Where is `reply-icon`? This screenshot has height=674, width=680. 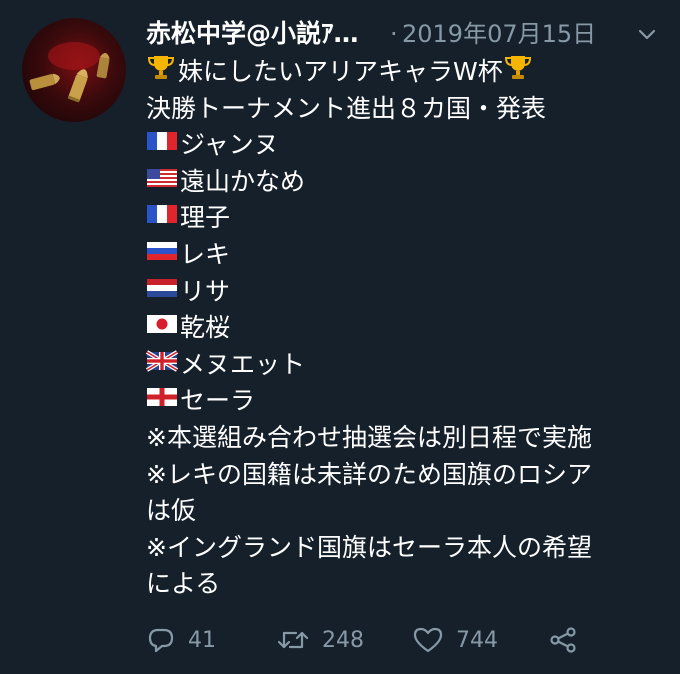 reply-icon is located at coordinates (161, 640).